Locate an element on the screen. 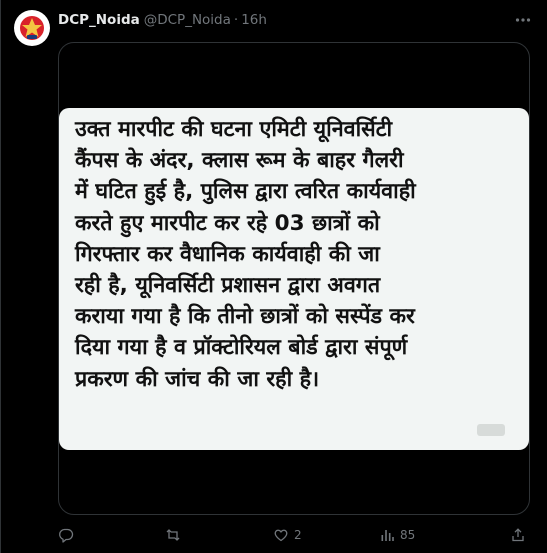  media-text-line: गिरफ्तार कर वैधानिक कार्यवाही की जा is located at coordinates (227, 254).